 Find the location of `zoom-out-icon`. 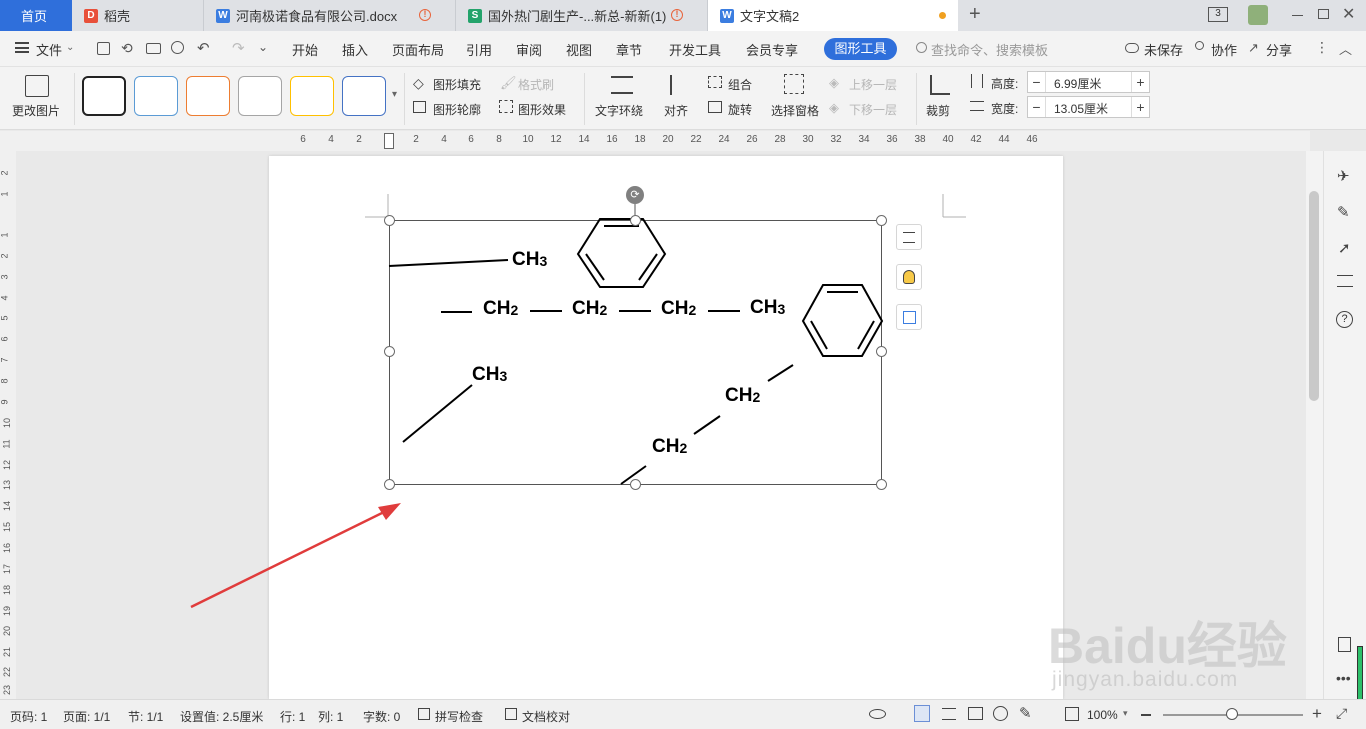

zoom-out-icon is located at coordinates (1146, 715).